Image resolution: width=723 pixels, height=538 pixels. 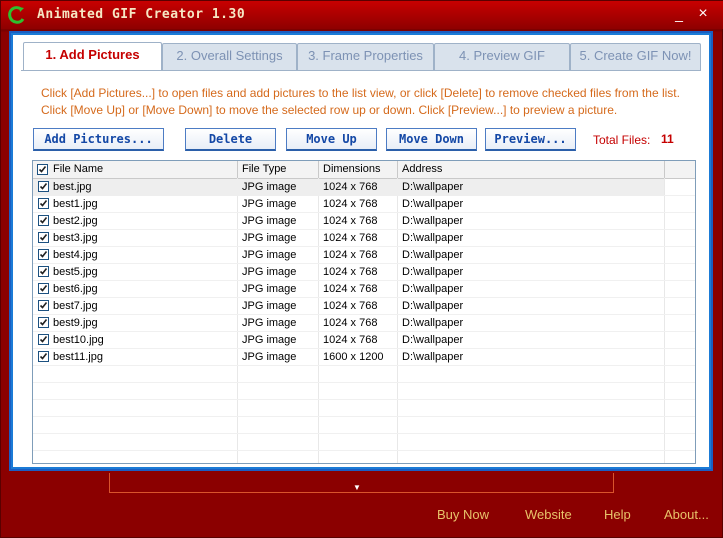 What do you see at coordinates (364, 450) in the screenshot?
I see `row-divider` at bounding box center [364, 450].